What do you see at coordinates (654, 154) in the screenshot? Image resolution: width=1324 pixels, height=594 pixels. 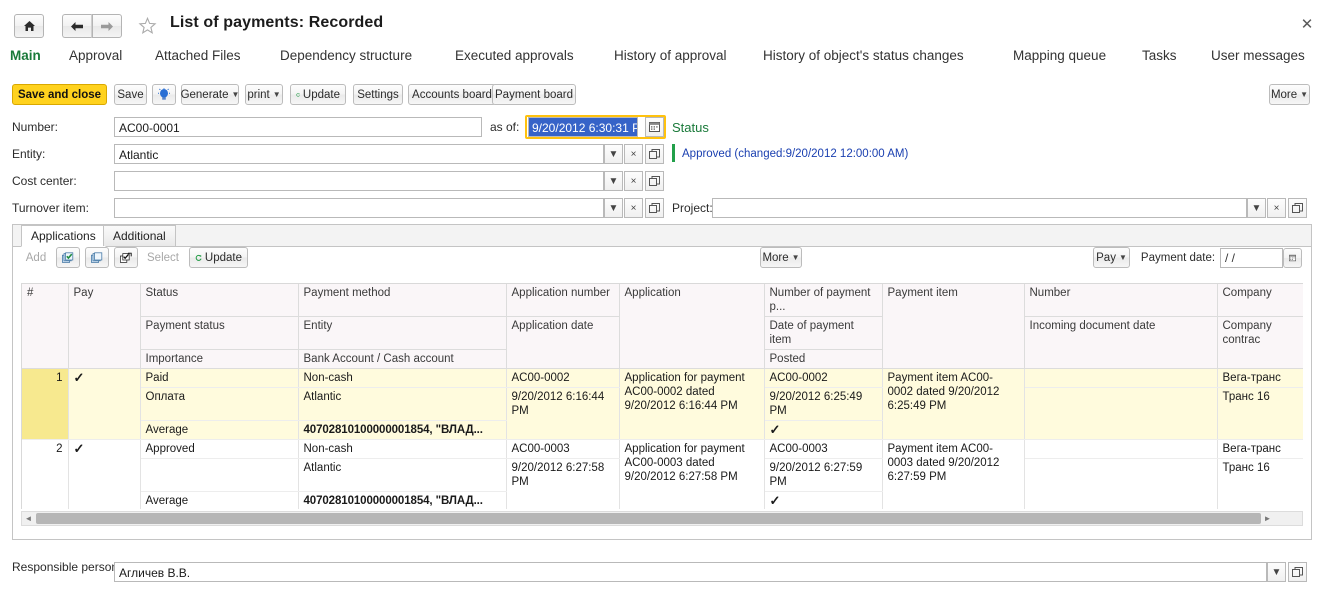 I see `entity-open-button` at bounding box center [654, 154].